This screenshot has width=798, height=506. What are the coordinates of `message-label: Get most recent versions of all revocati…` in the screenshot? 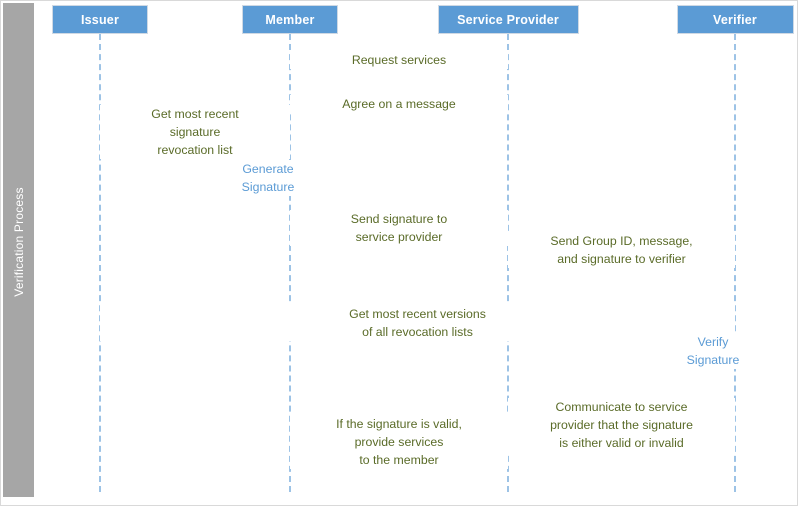 It's located at (417, 323).